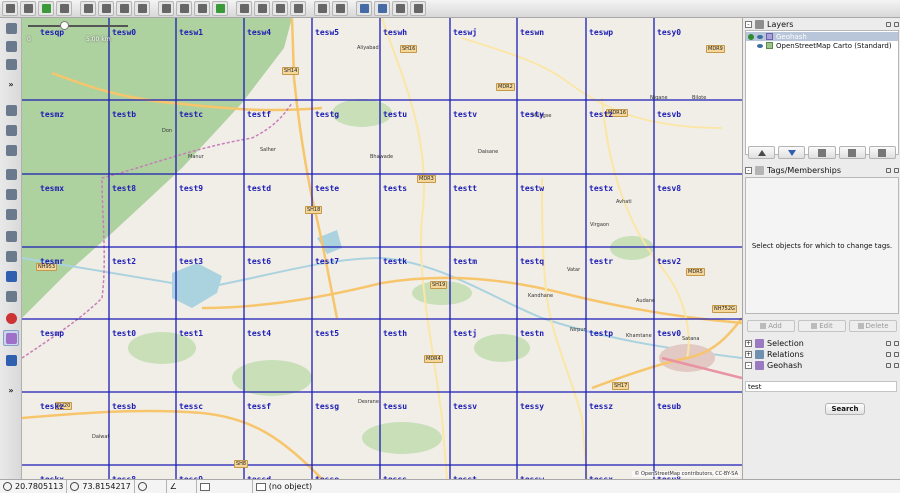 Image resolution: width=900 pixels, height=493 pixels. I want to click on mirror-tool, so click(11, 256).